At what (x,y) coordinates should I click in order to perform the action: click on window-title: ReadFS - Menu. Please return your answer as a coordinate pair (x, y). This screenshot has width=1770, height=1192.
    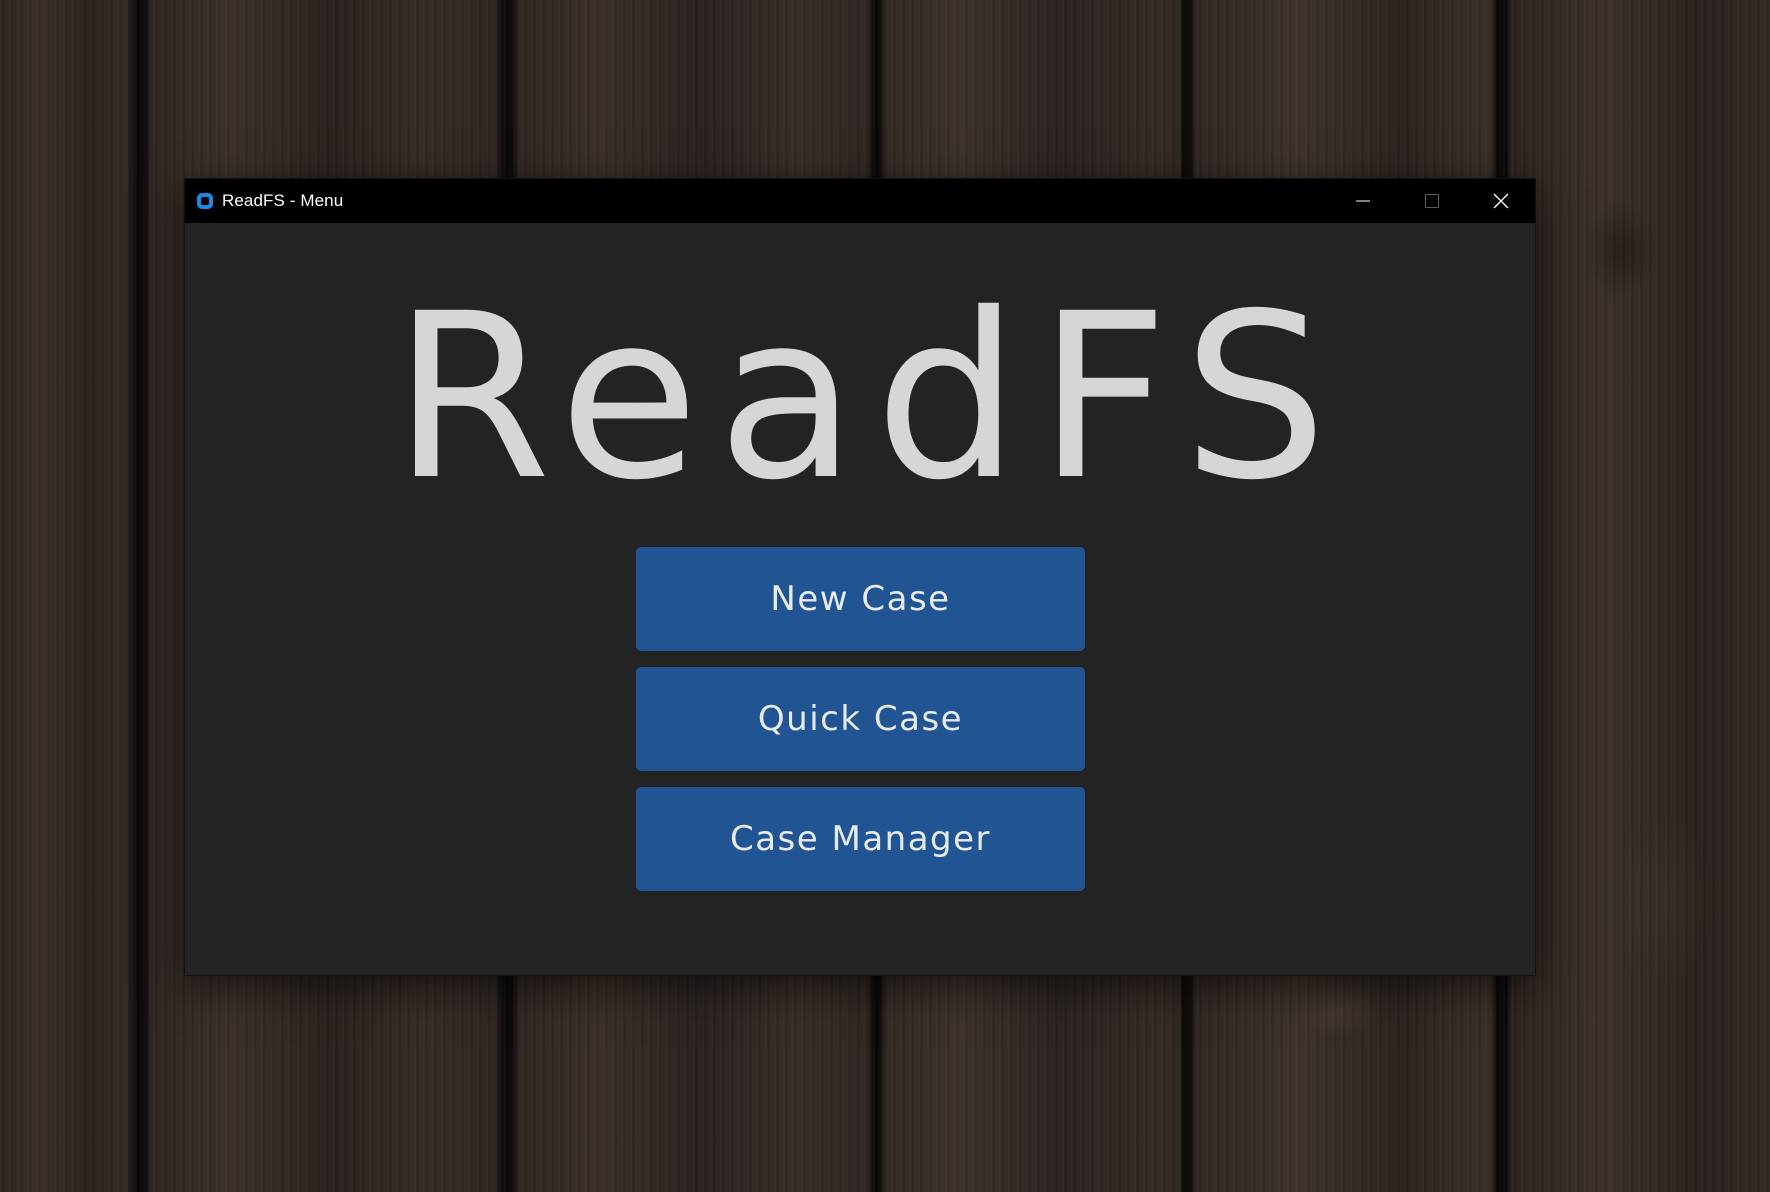
    Looking at the image, I should click on (283, 200).